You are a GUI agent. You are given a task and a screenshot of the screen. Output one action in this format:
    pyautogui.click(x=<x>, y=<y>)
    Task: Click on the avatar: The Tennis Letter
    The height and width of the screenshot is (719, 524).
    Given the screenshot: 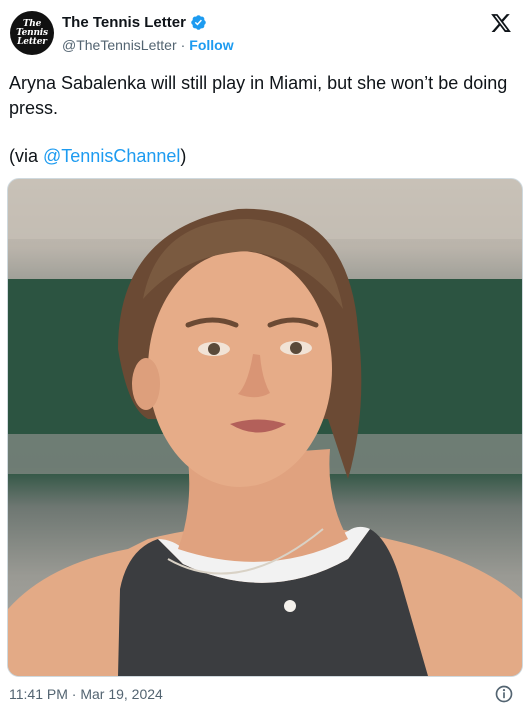 What is the action you would take?
    pyautogui.click(x=32, y=33)
    